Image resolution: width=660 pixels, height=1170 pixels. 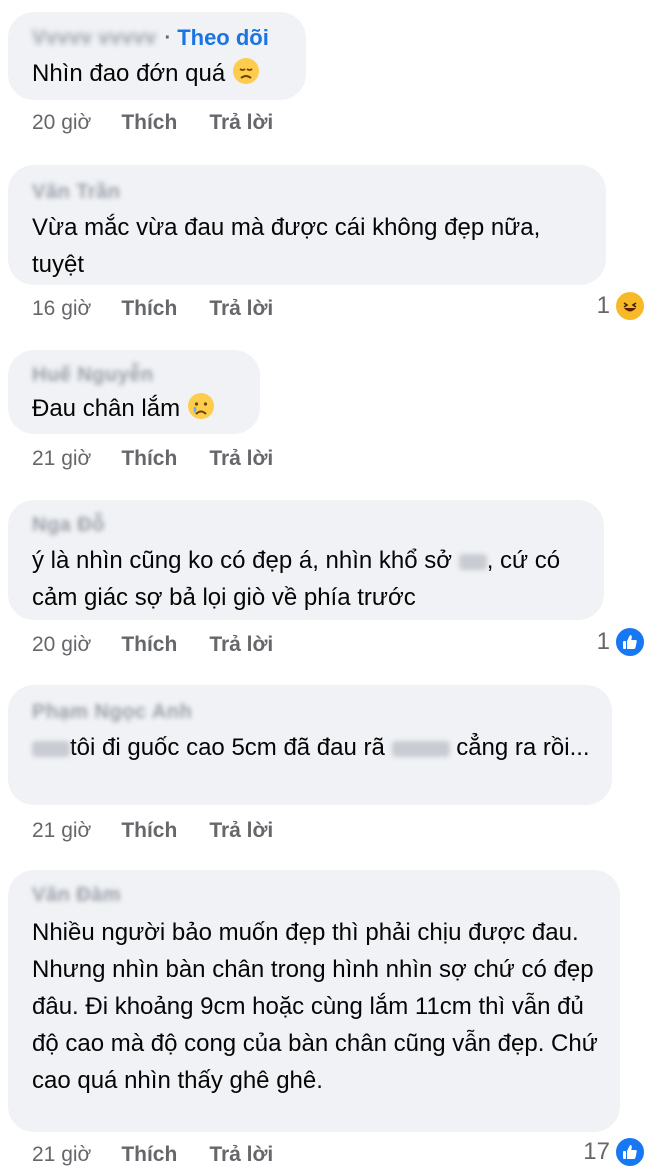 I want to click on reaction-summary: 17, so click(x=614, y=1152).